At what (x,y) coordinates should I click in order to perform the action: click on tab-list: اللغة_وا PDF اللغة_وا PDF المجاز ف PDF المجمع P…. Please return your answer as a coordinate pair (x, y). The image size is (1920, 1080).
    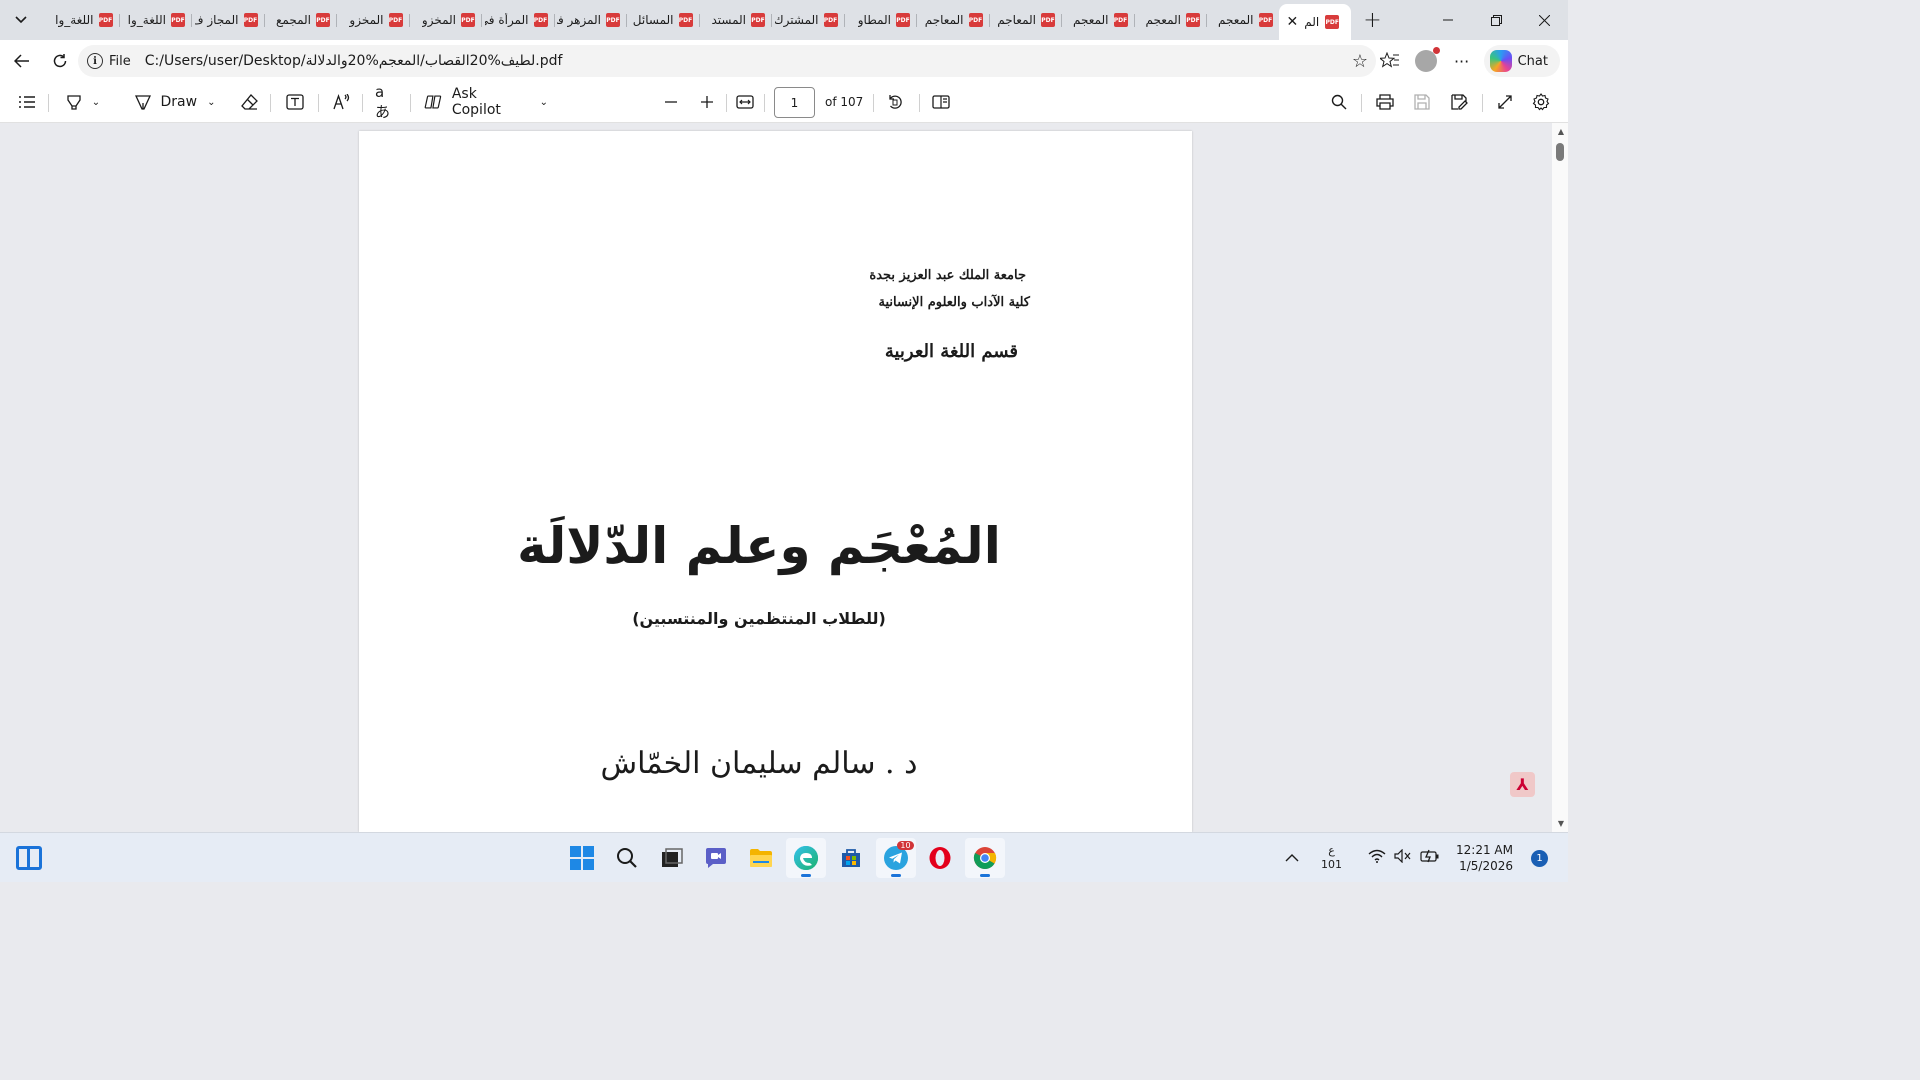
    Looking at the image, I should click on (662, 20).